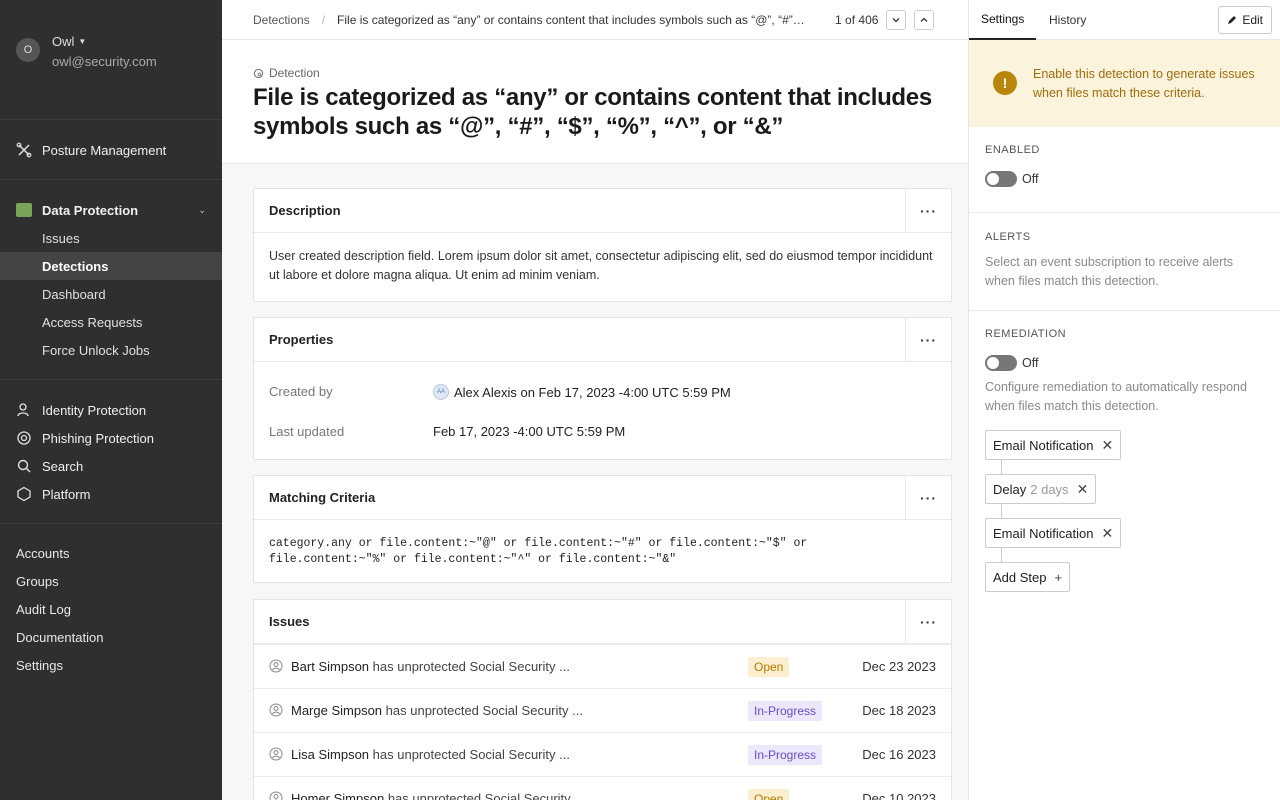 This screenshot has height=800, width=1280. I want to click on sidebar-item-posture-management: Posture Management, so click(111, 150).